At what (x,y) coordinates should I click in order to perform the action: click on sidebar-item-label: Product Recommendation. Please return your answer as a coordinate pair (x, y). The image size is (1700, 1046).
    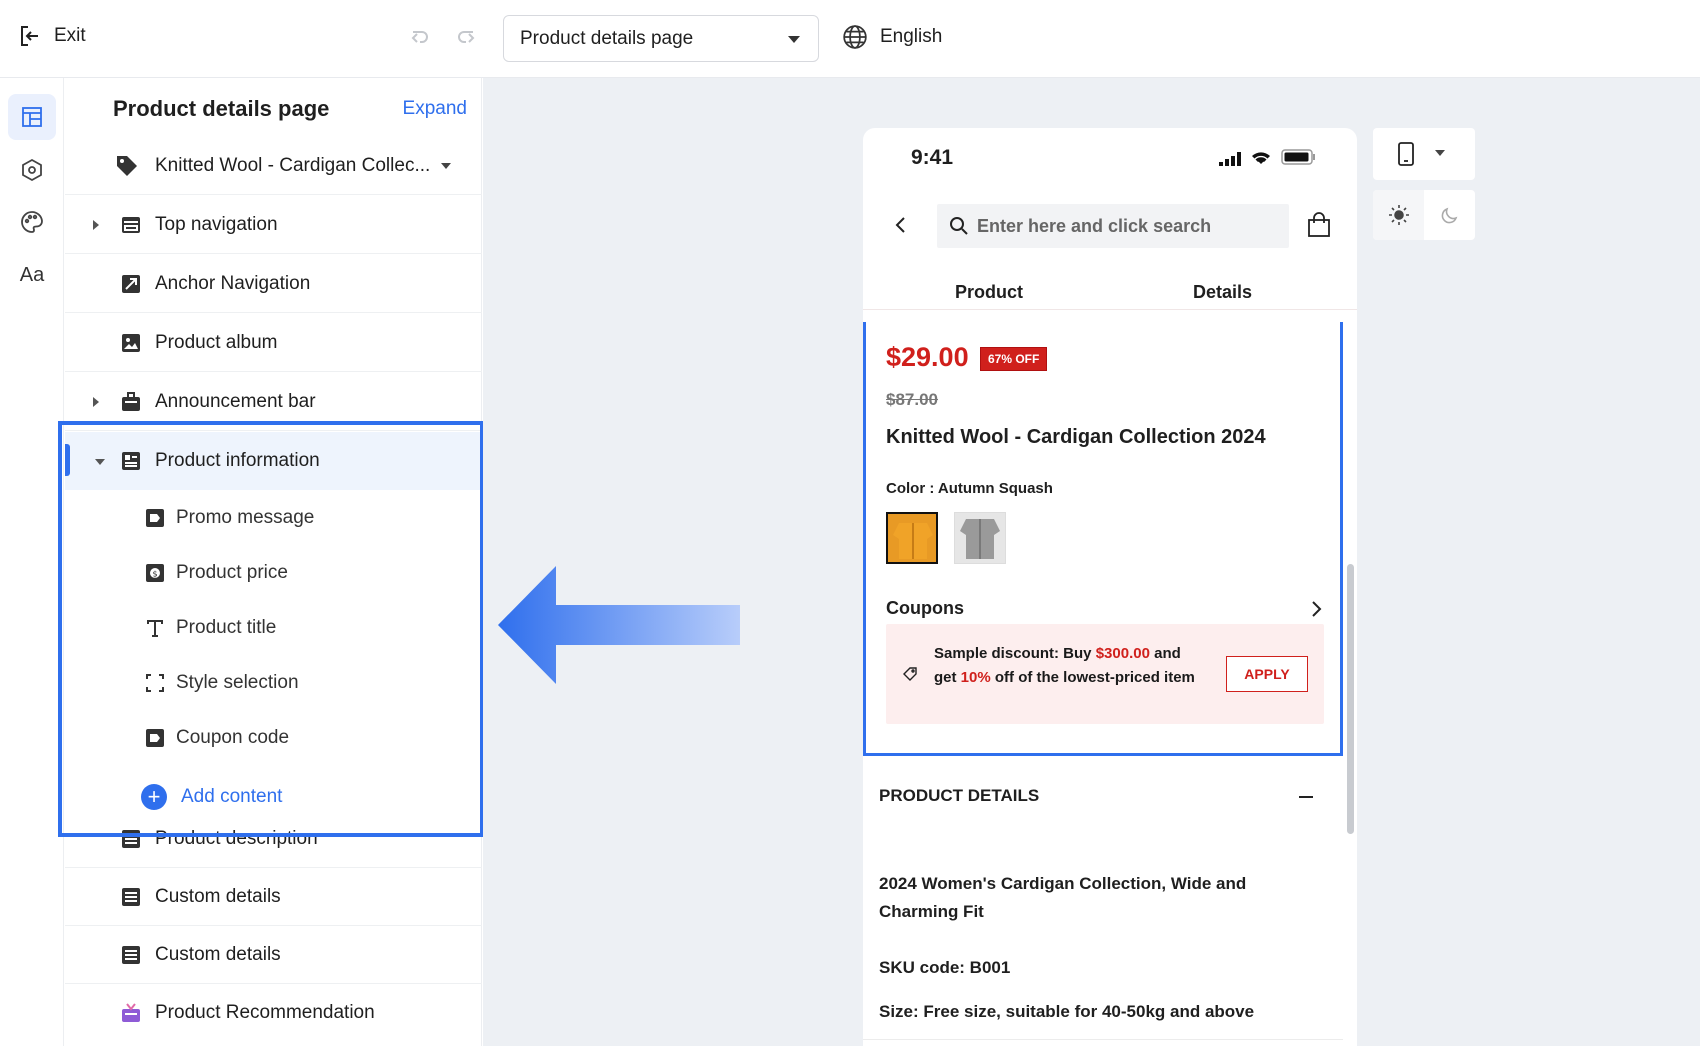
    Looking at the image, I should click on (265, 1012).